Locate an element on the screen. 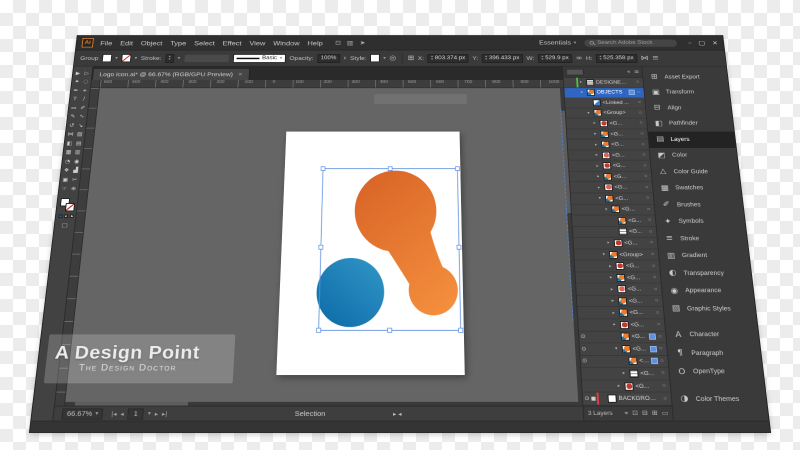 Image resolution: width=800 pixels, height=450 pixels. status-arrows: ▸ ◂ is located at coordinates (397, 414).